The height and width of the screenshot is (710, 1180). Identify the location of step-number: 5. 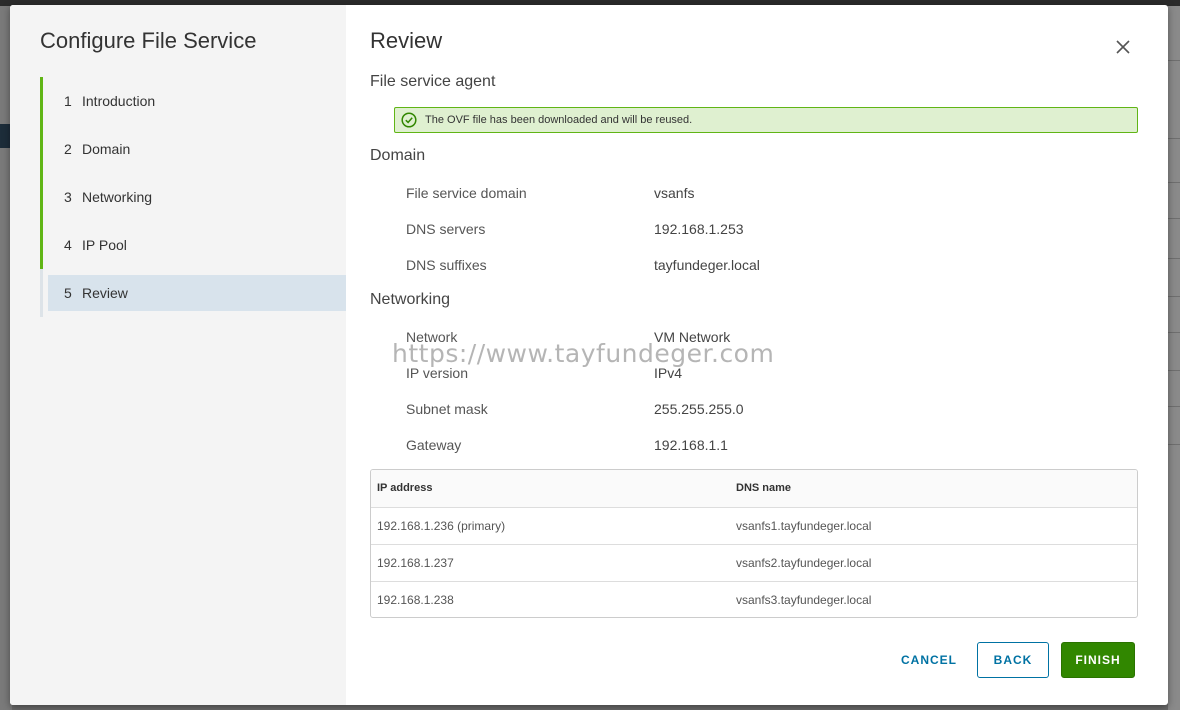
(68, 293).